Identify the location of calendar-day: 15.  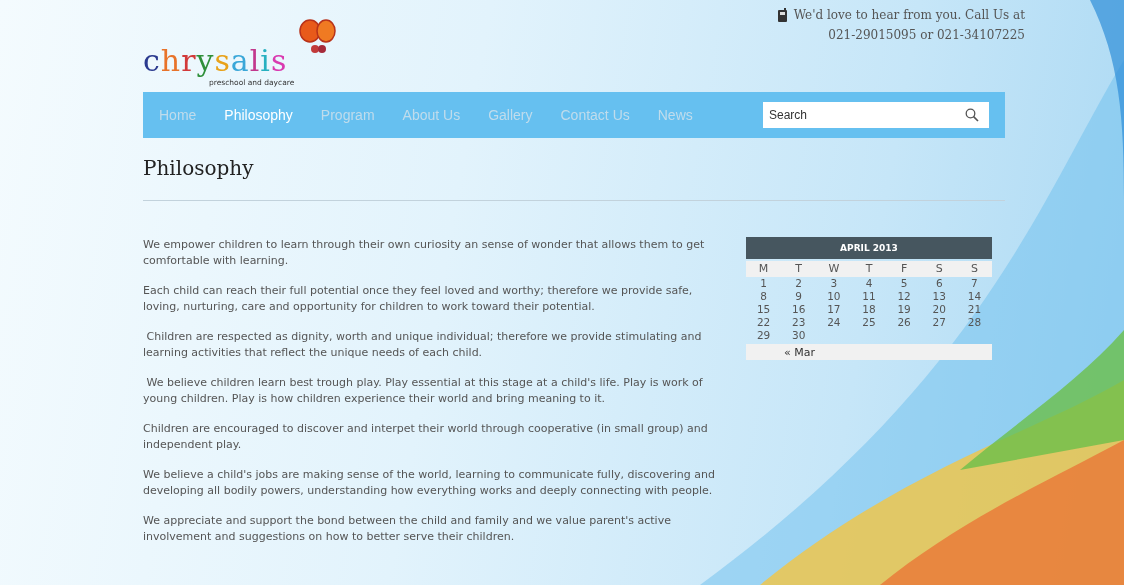
(764, 309).